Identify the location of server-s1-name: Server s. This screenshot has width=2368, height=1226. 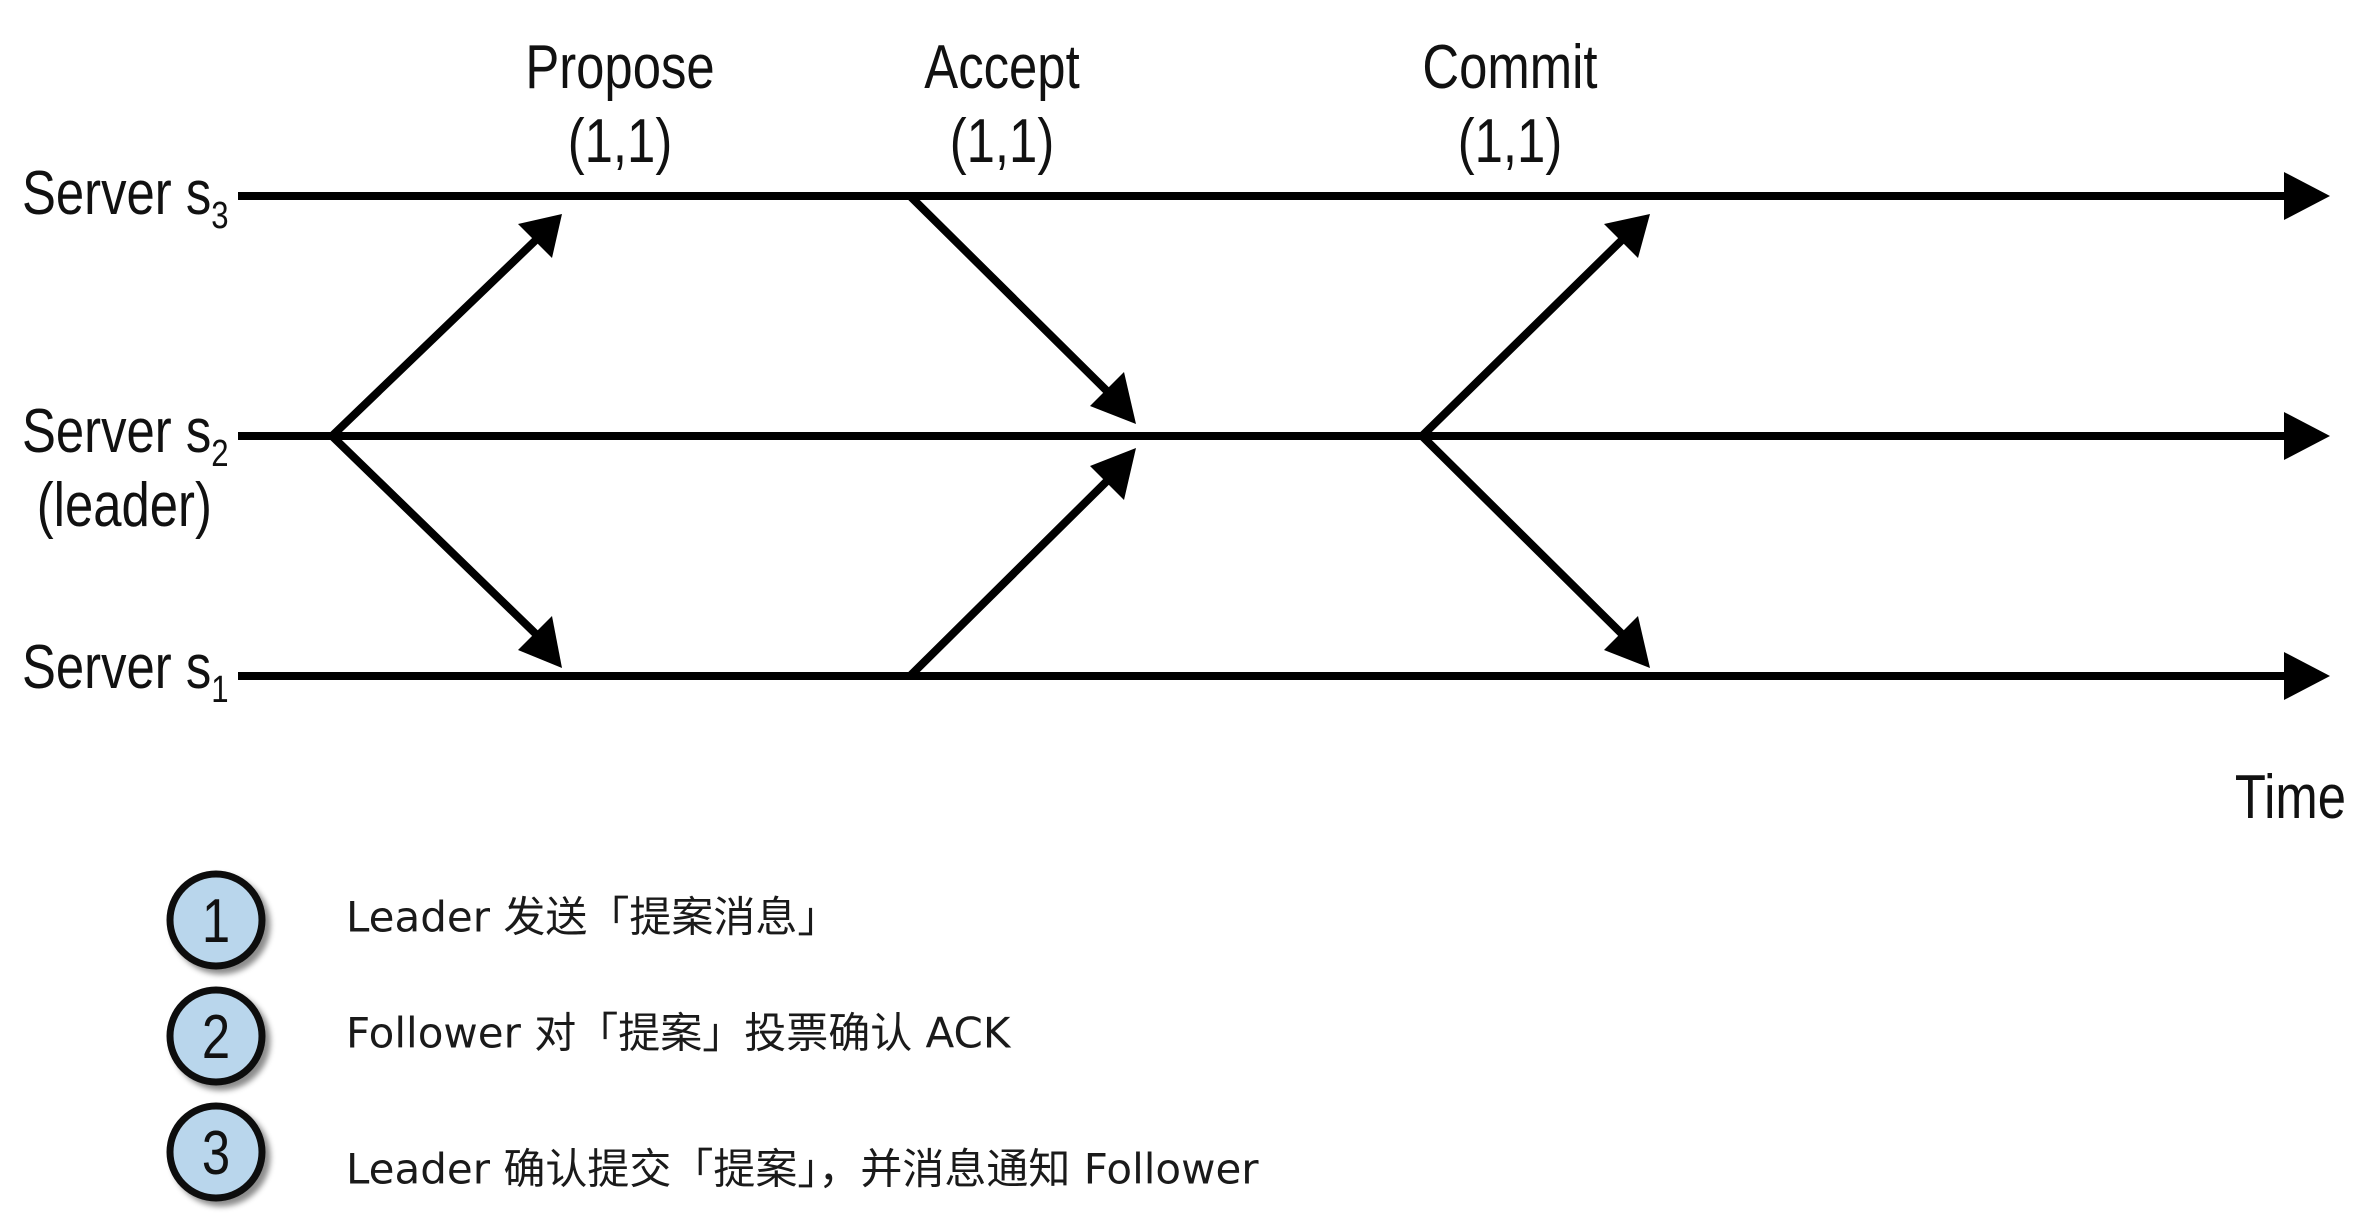
(116, 667).